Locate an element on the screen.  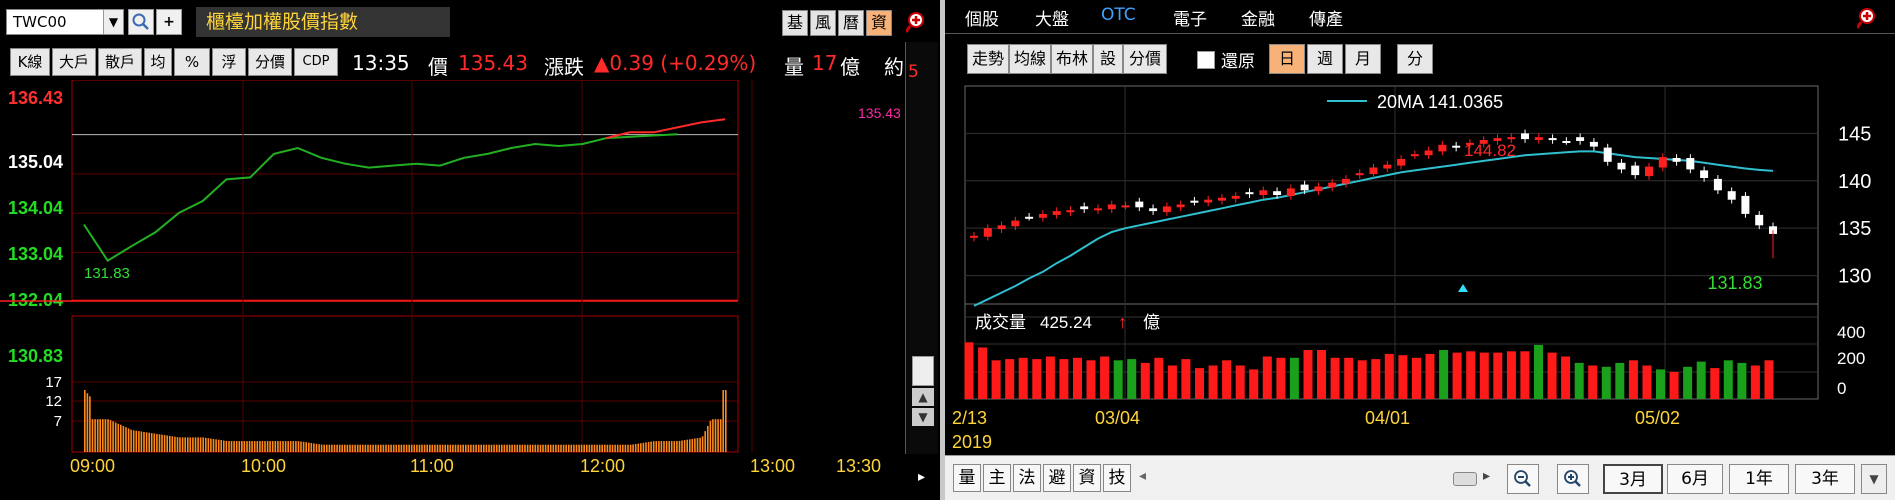
add-icon: + is located at coordinates (169, 22).